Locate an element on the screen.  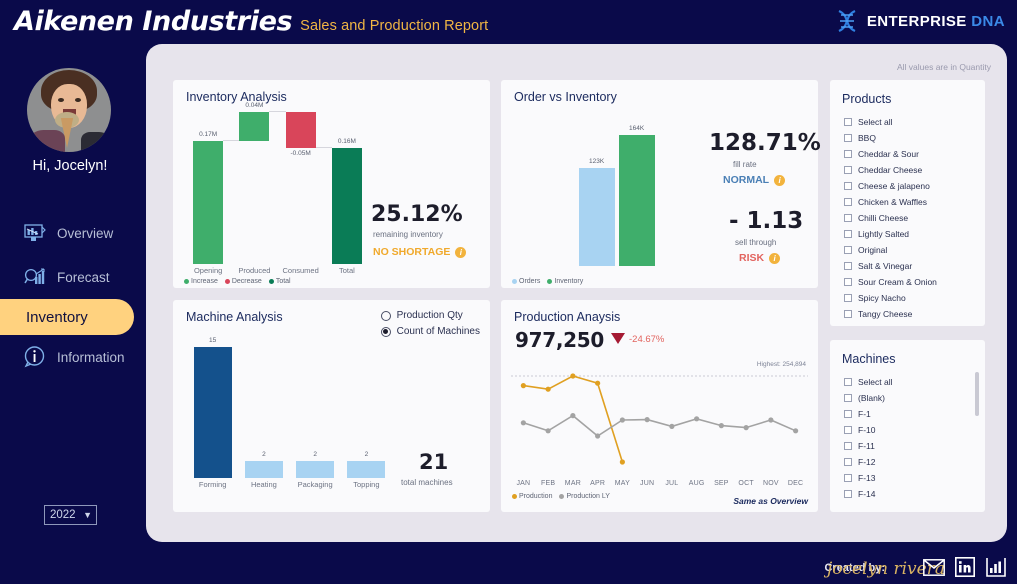
slicer-item: Cheddar & Sour is located at coordinates (910, 154).